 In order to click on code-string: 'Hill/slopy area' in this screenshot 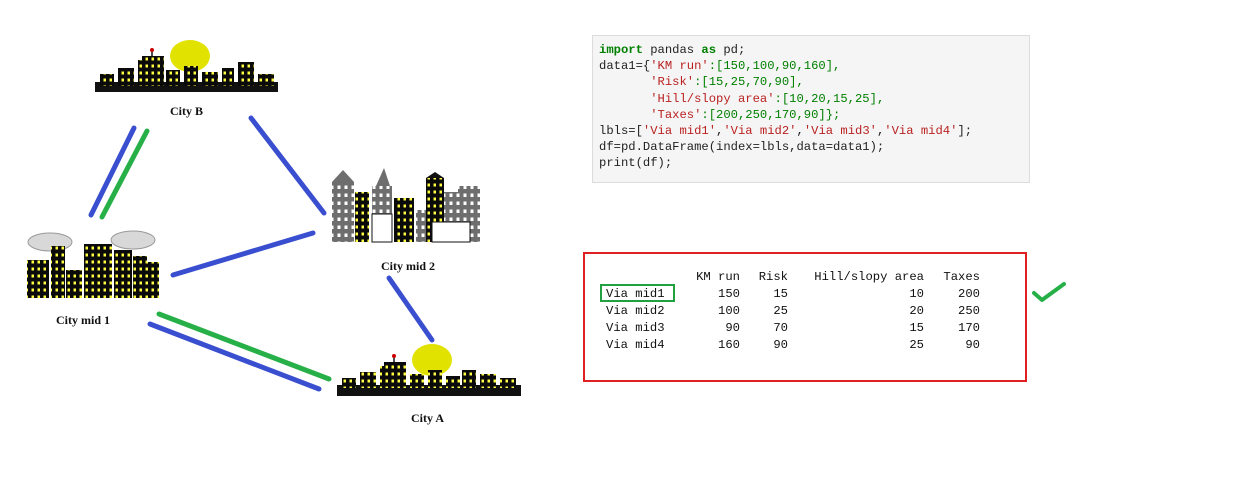, I will do `click(712, 98)`.